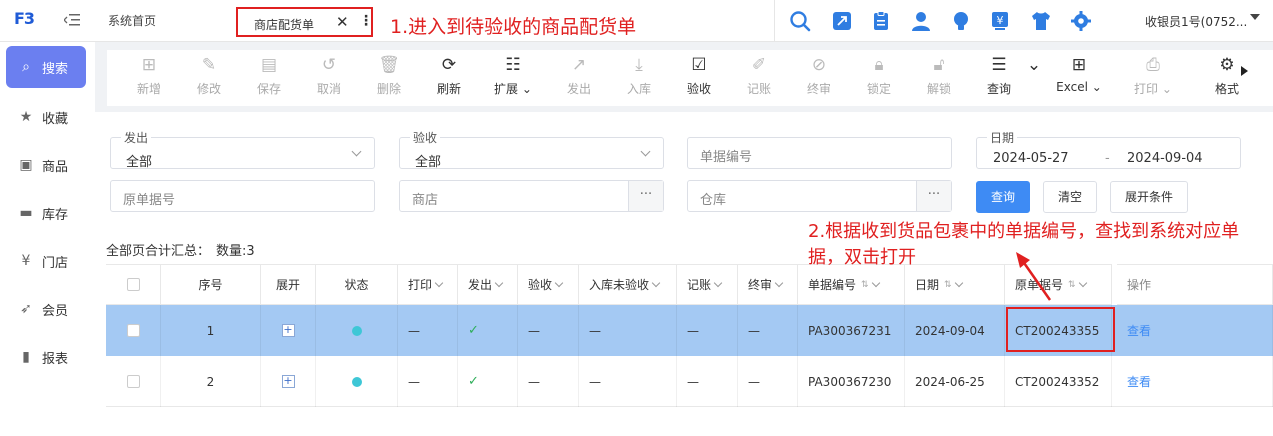 The width and height of the screenshot is (1273, 436). I want to click on print-icon: ⎙, so click(1153, 65).